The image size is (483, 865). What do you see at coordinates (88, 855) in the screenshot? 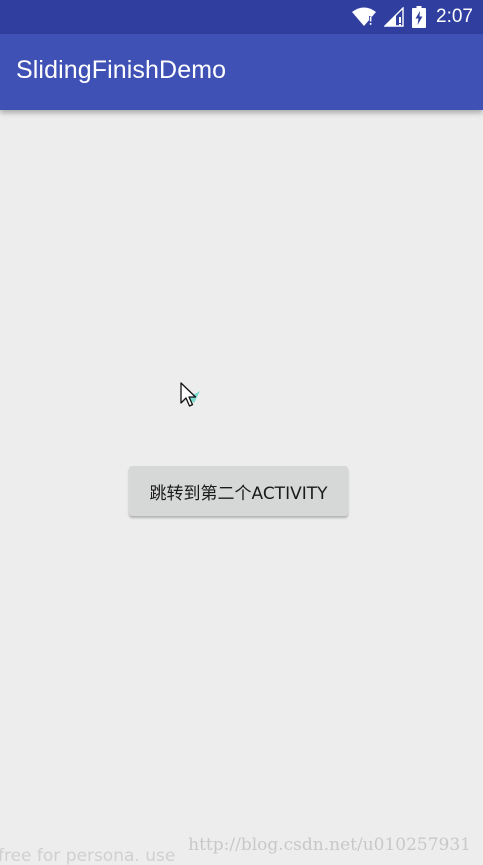
I see `watermark-license: free for persona. use` at bounding box center [88, 855].